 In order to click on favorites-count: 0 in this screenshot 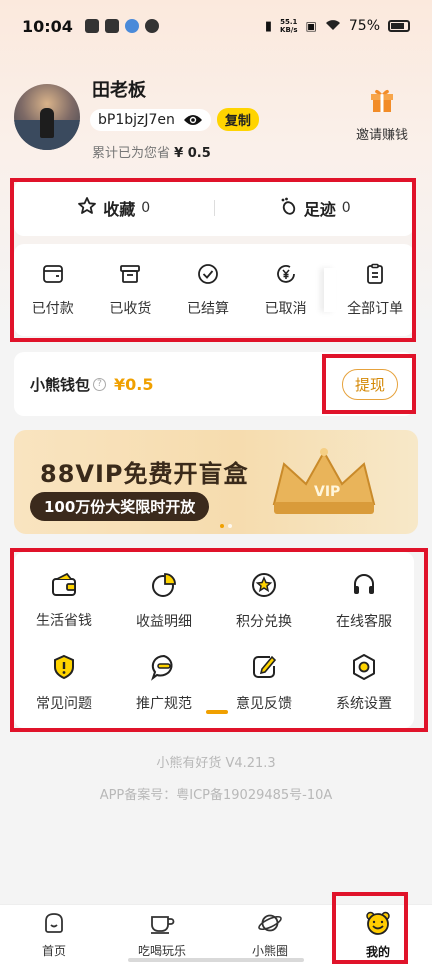, I will do `click(146, 208)`.